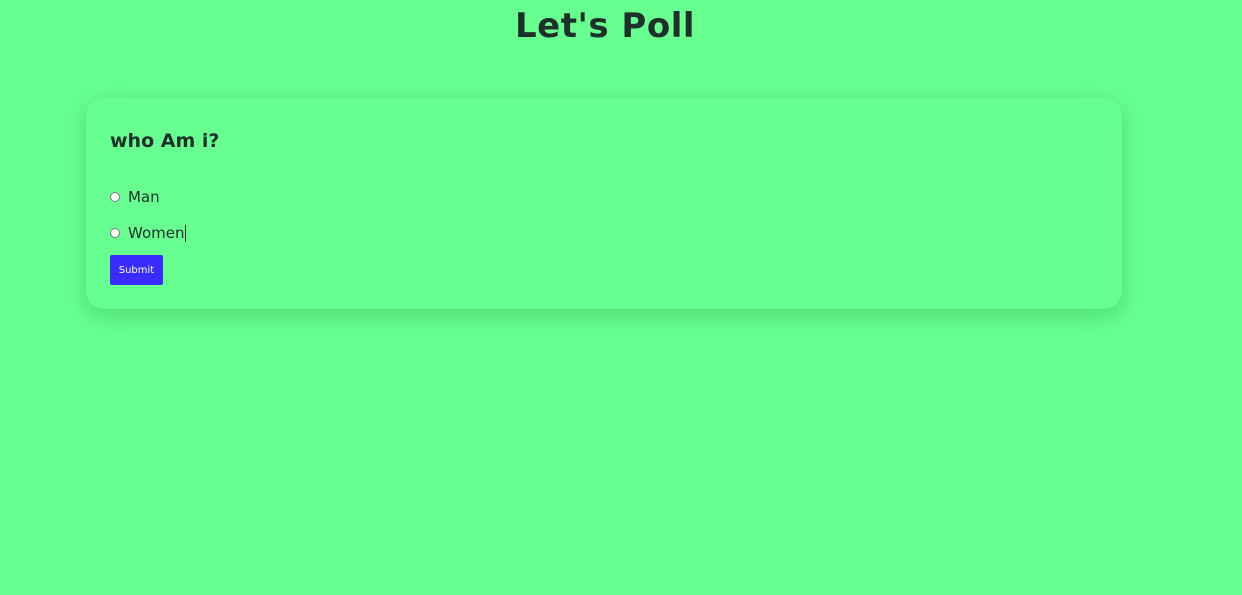 This screenshot has width=1242, height=595. Describe the element at coordinates (115, 233) in the screenshot. I see `radio-button-women` at that location.